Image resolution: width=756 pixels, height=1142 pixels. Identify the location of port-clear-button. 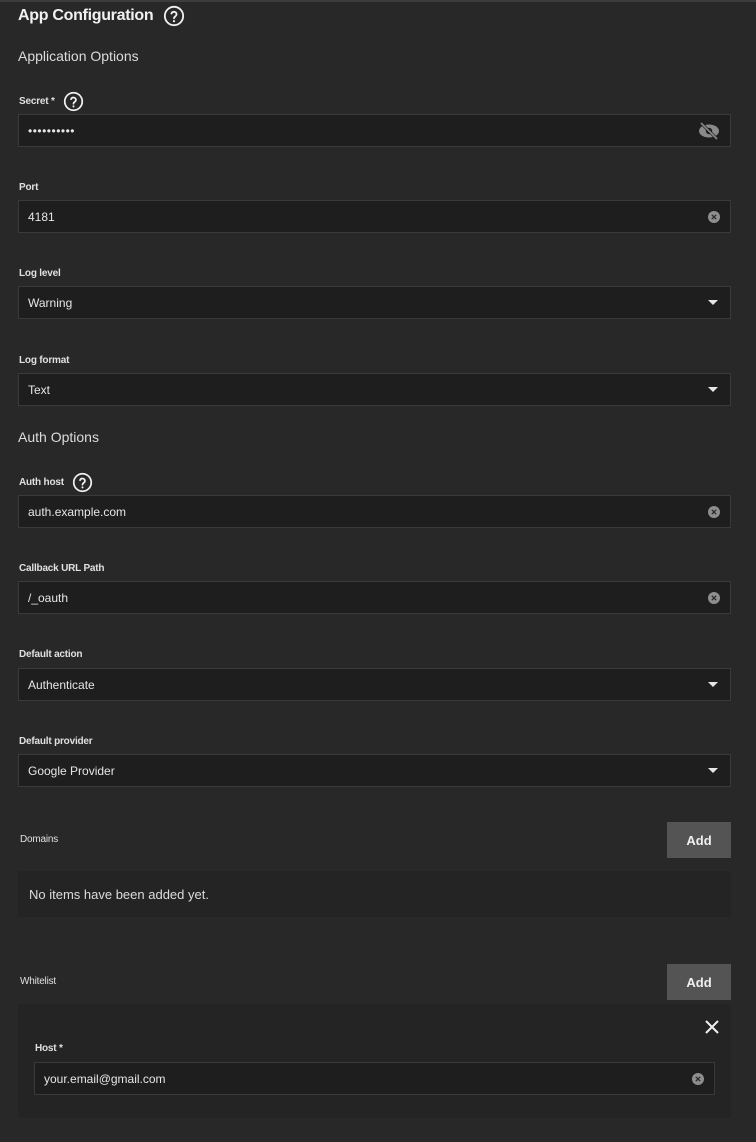
(714, 216).